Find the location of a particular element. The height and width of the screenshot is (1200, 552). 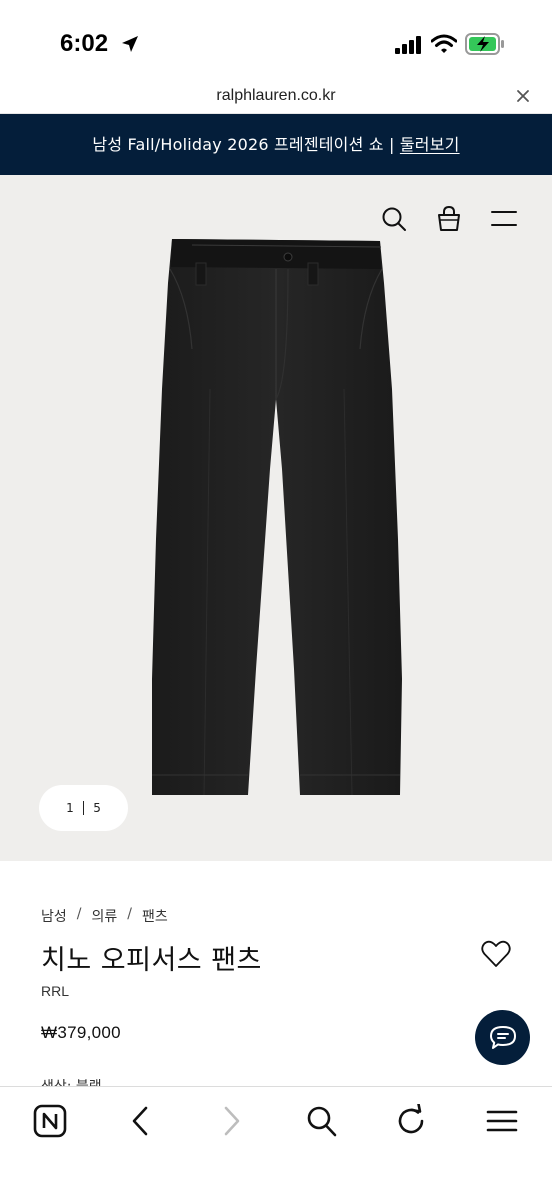

pager-total: 5 is located at coordinates (97, 808).